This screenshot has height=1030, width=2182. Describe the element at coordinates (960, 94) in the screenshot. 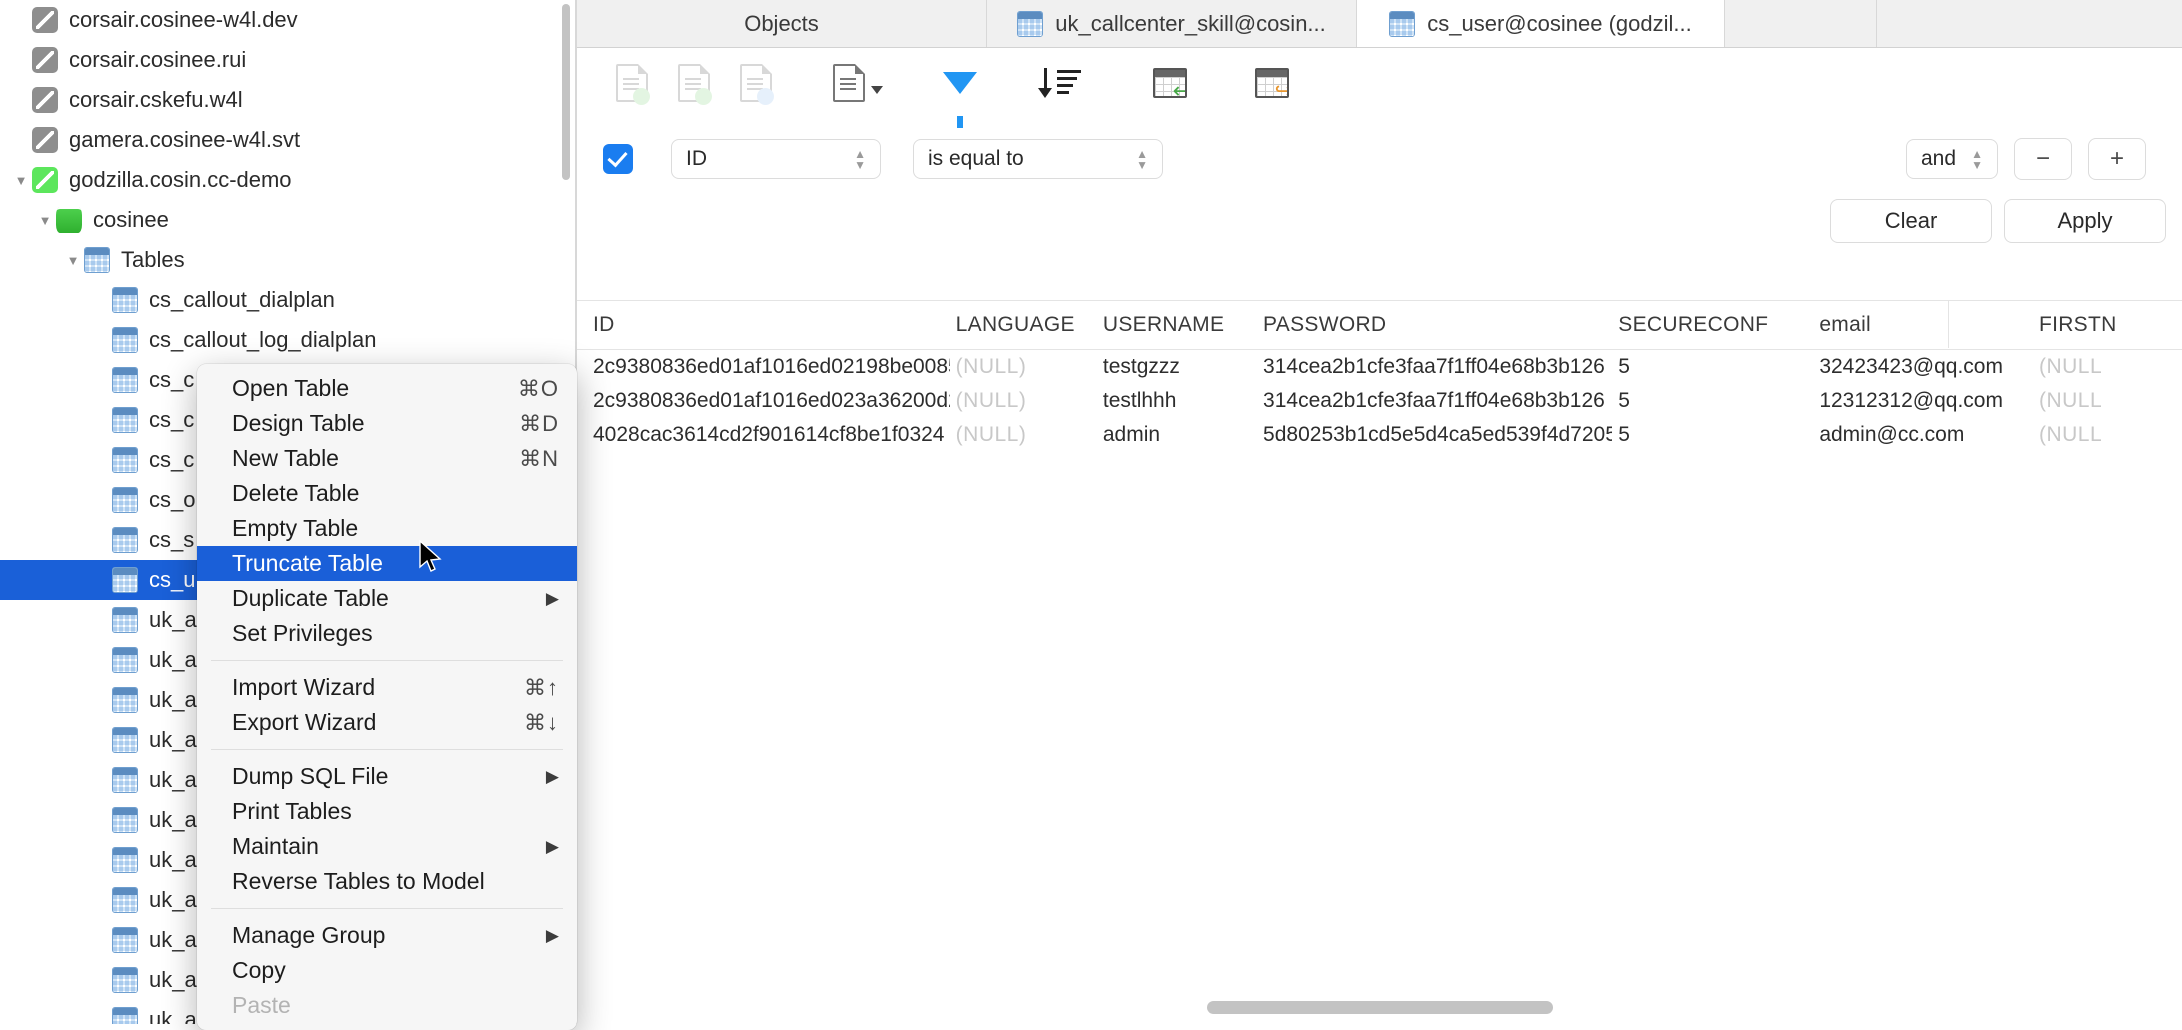

I see `filter-button` at that location.